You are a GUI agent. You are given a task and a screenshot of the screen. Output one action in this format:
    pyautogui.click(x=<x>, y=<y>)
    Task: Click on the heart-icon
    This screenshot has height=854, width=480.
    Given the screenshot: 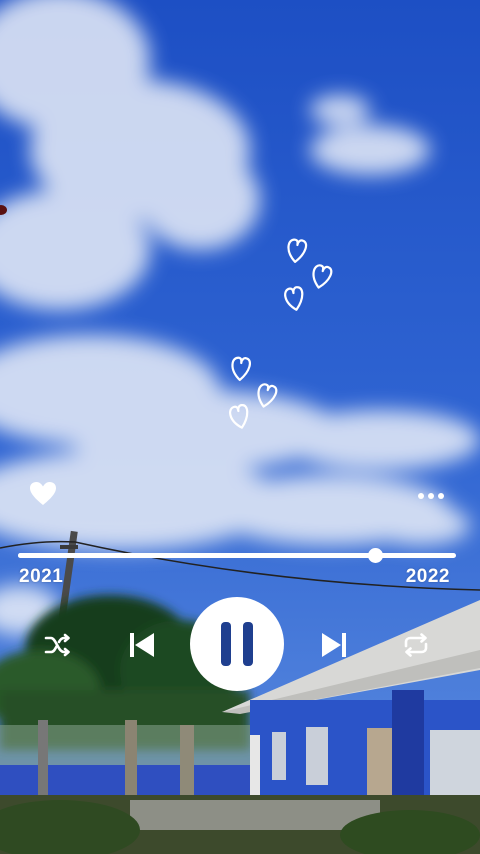 What is the action you would take?
    pyautogui.click(x=43, y=493)
    